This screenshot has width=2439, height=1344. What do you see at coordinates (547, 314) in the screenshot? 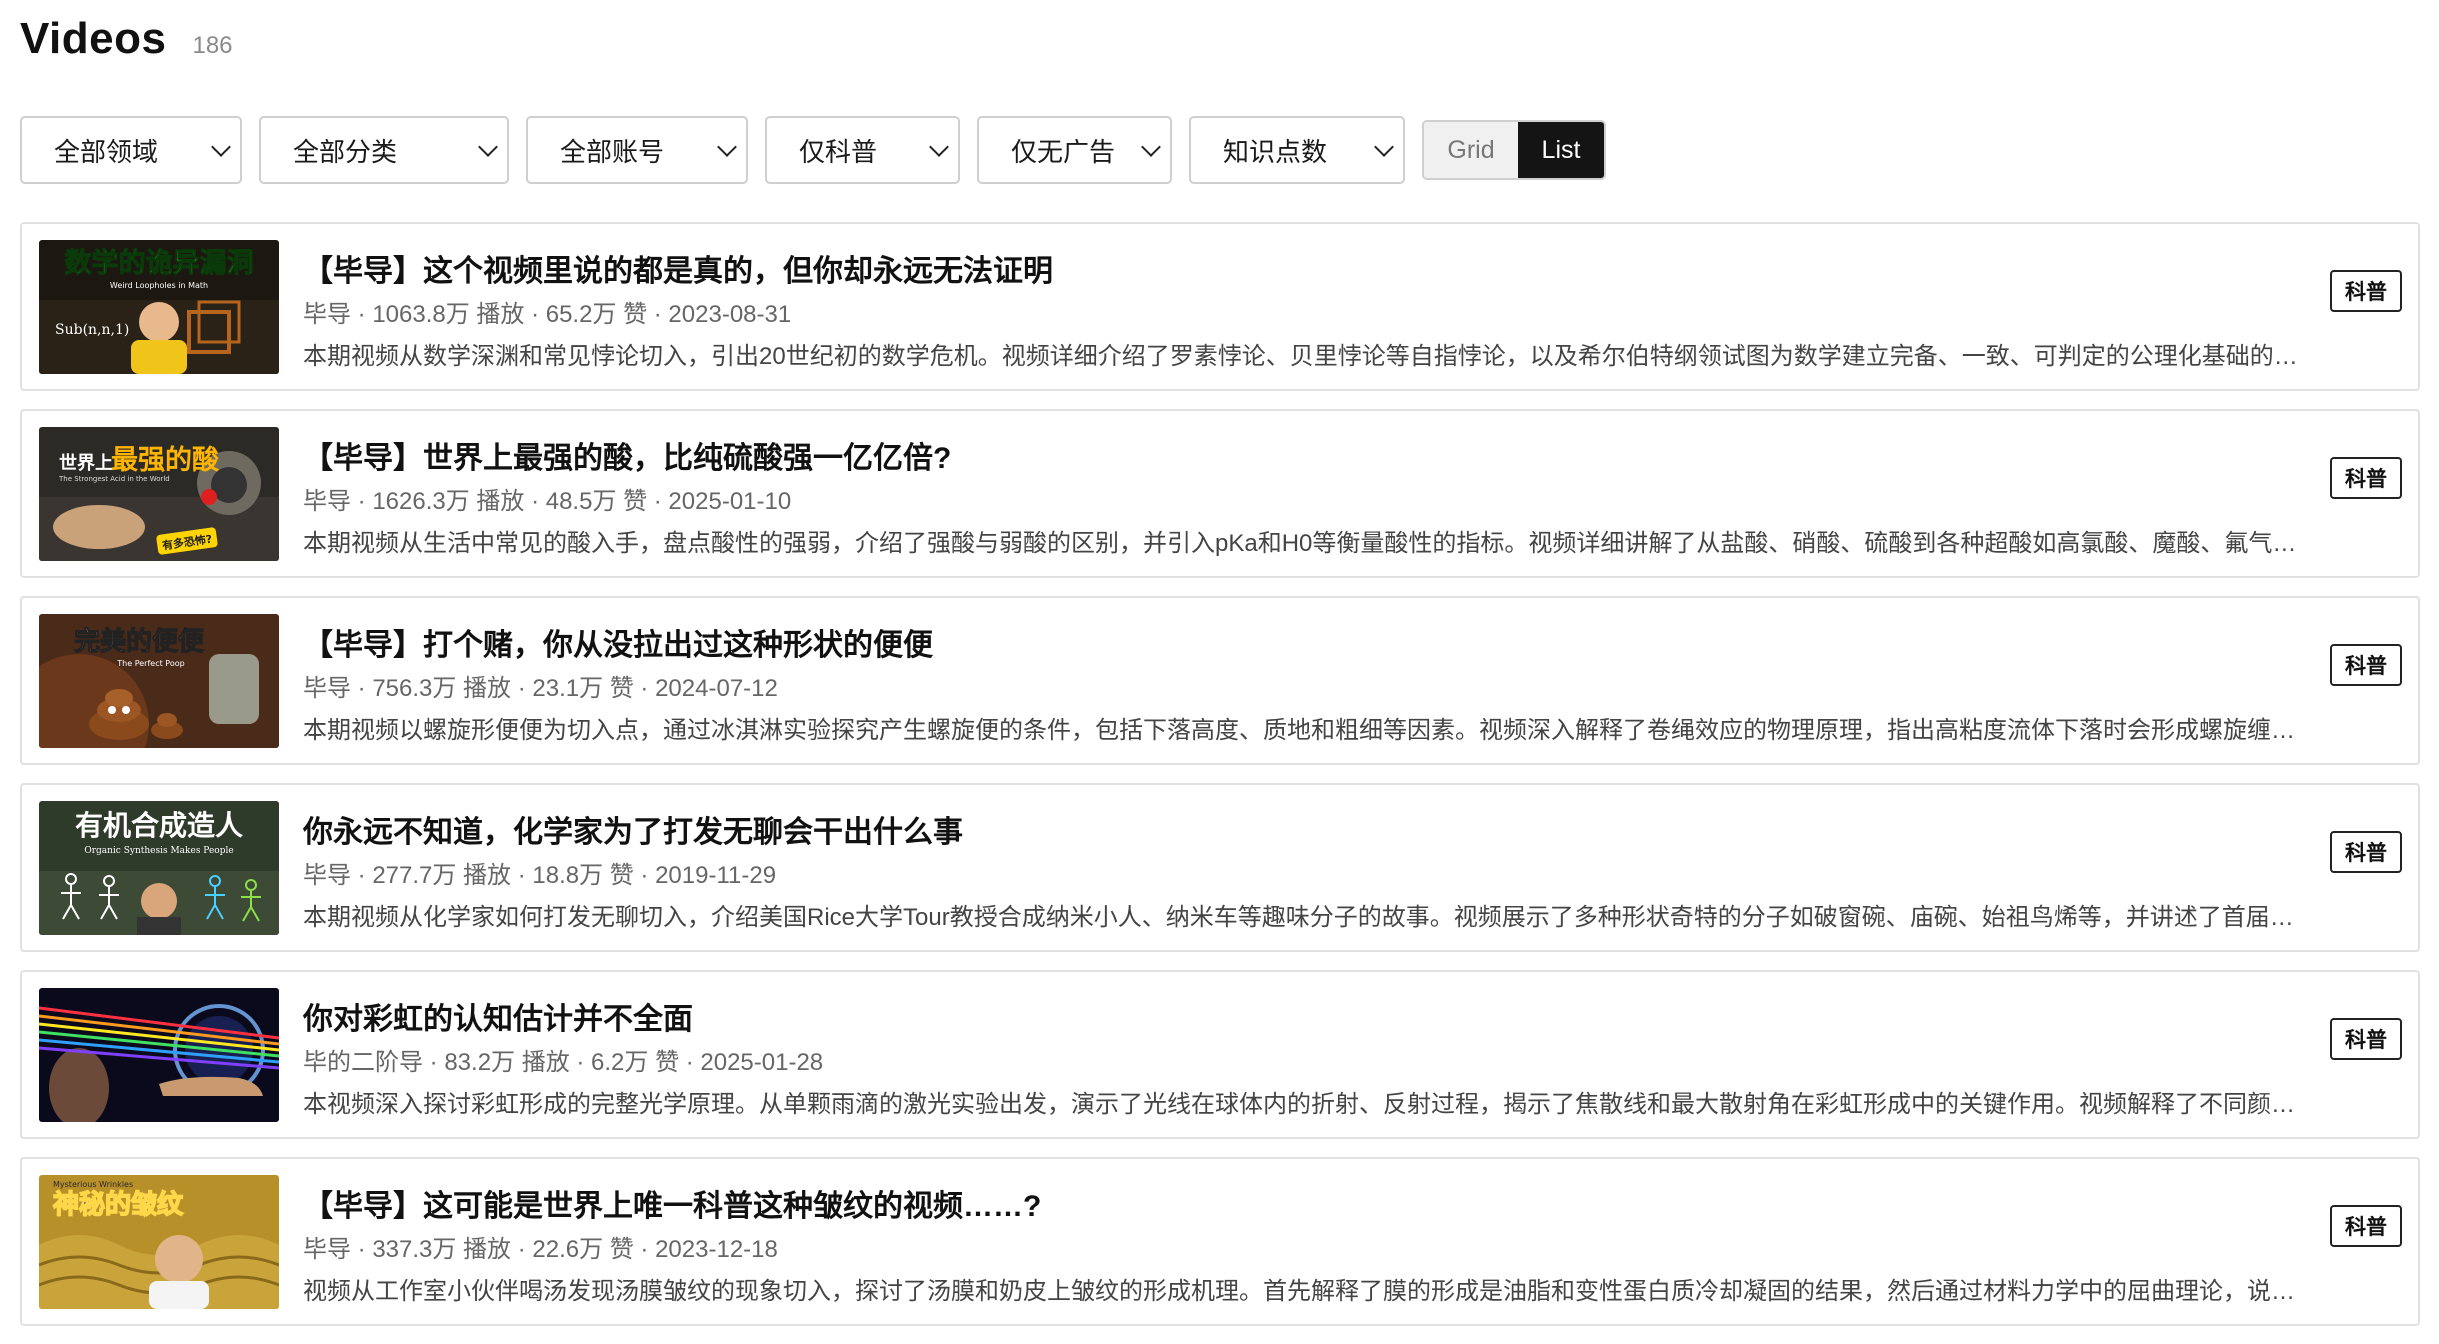
I see `video-meta: 毕导 · 1063.8万 播放 · 65.2万 赞 · 2023-08-31` at bounding box center [547, 314].